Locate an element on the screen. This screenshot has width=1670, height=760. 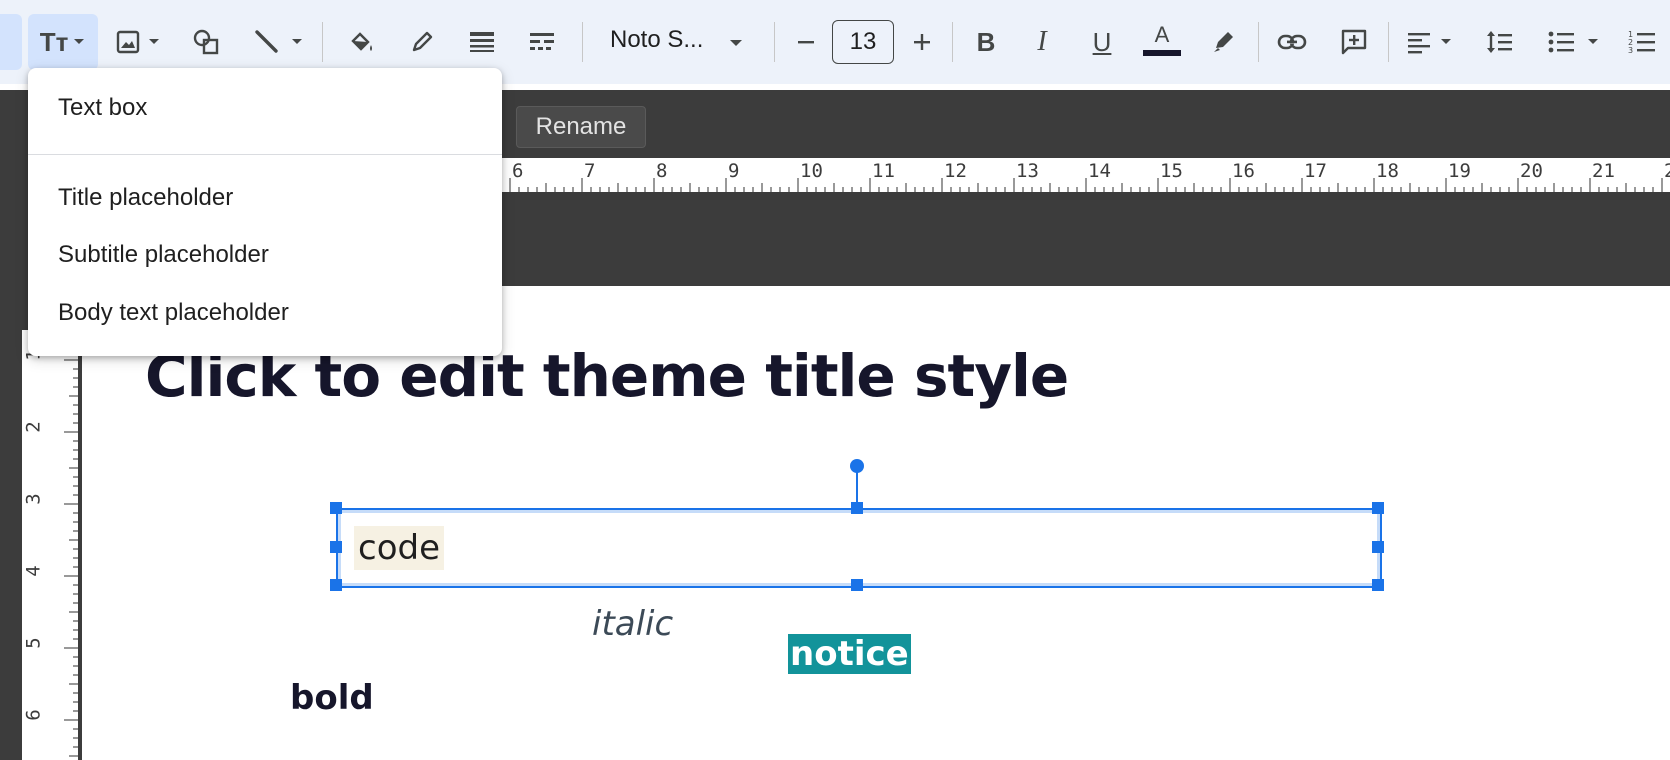
italic-text: italic is located at coordinates (632, 624).